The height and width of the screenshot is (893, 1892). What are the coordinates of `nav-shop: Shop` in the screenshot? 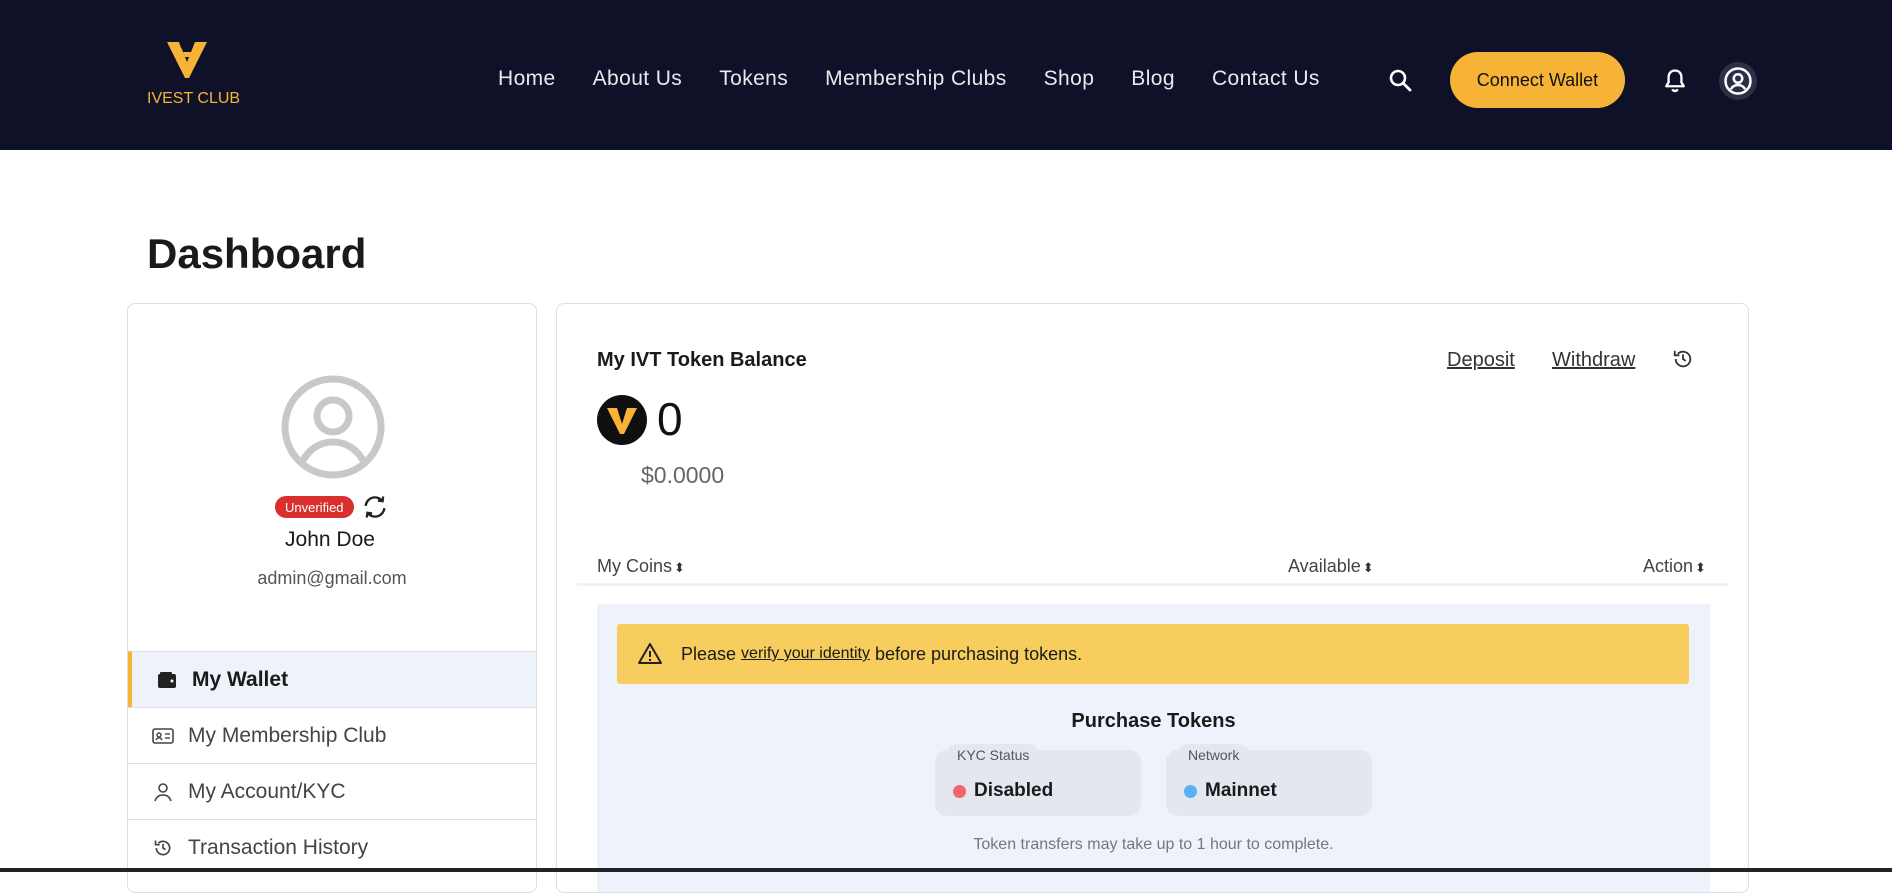 It's located at (1069, 79).